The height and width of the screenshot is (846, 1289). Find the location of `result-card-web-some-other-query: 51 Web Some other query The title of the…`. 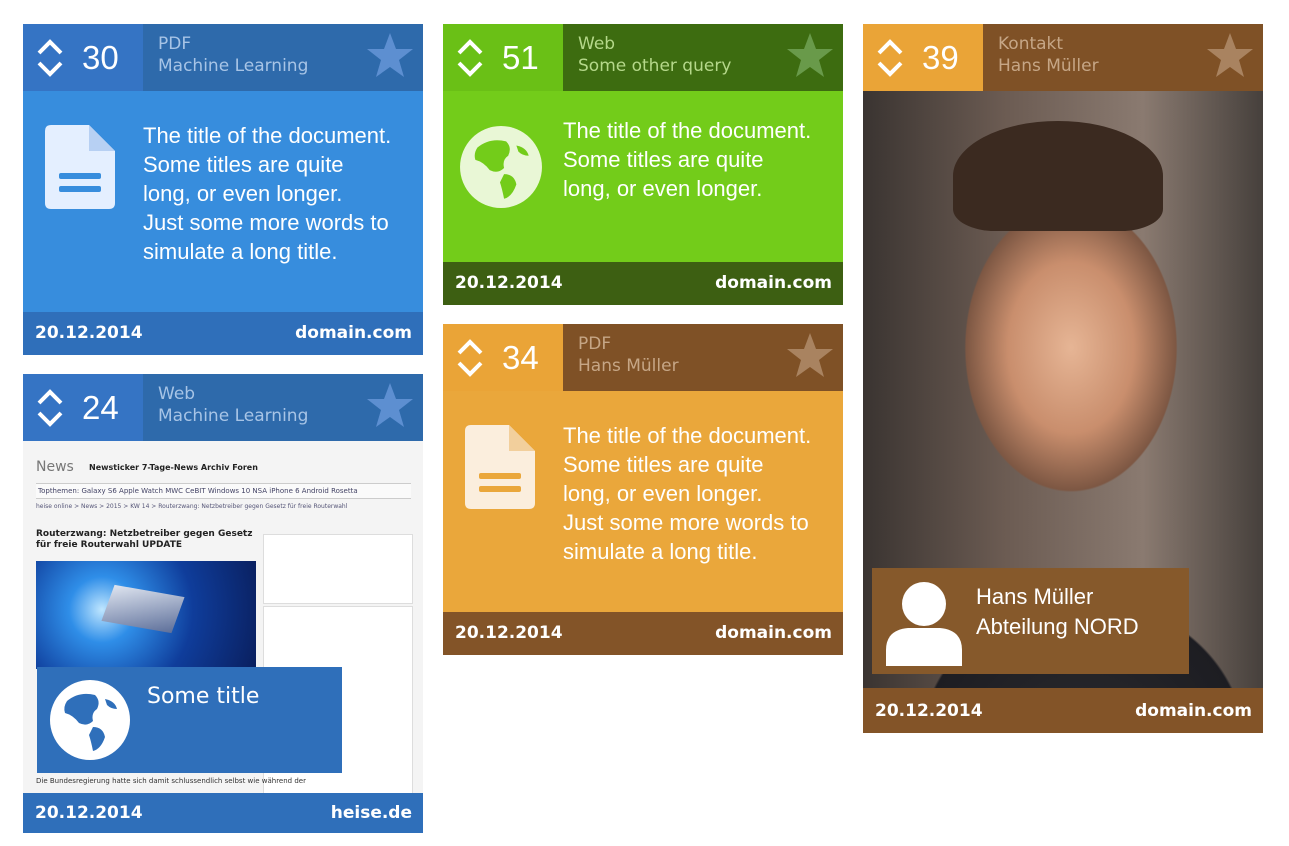

result-card-web-some-other-query: 51 Web Some other query The title of the… is located at coordinates (643, 164).